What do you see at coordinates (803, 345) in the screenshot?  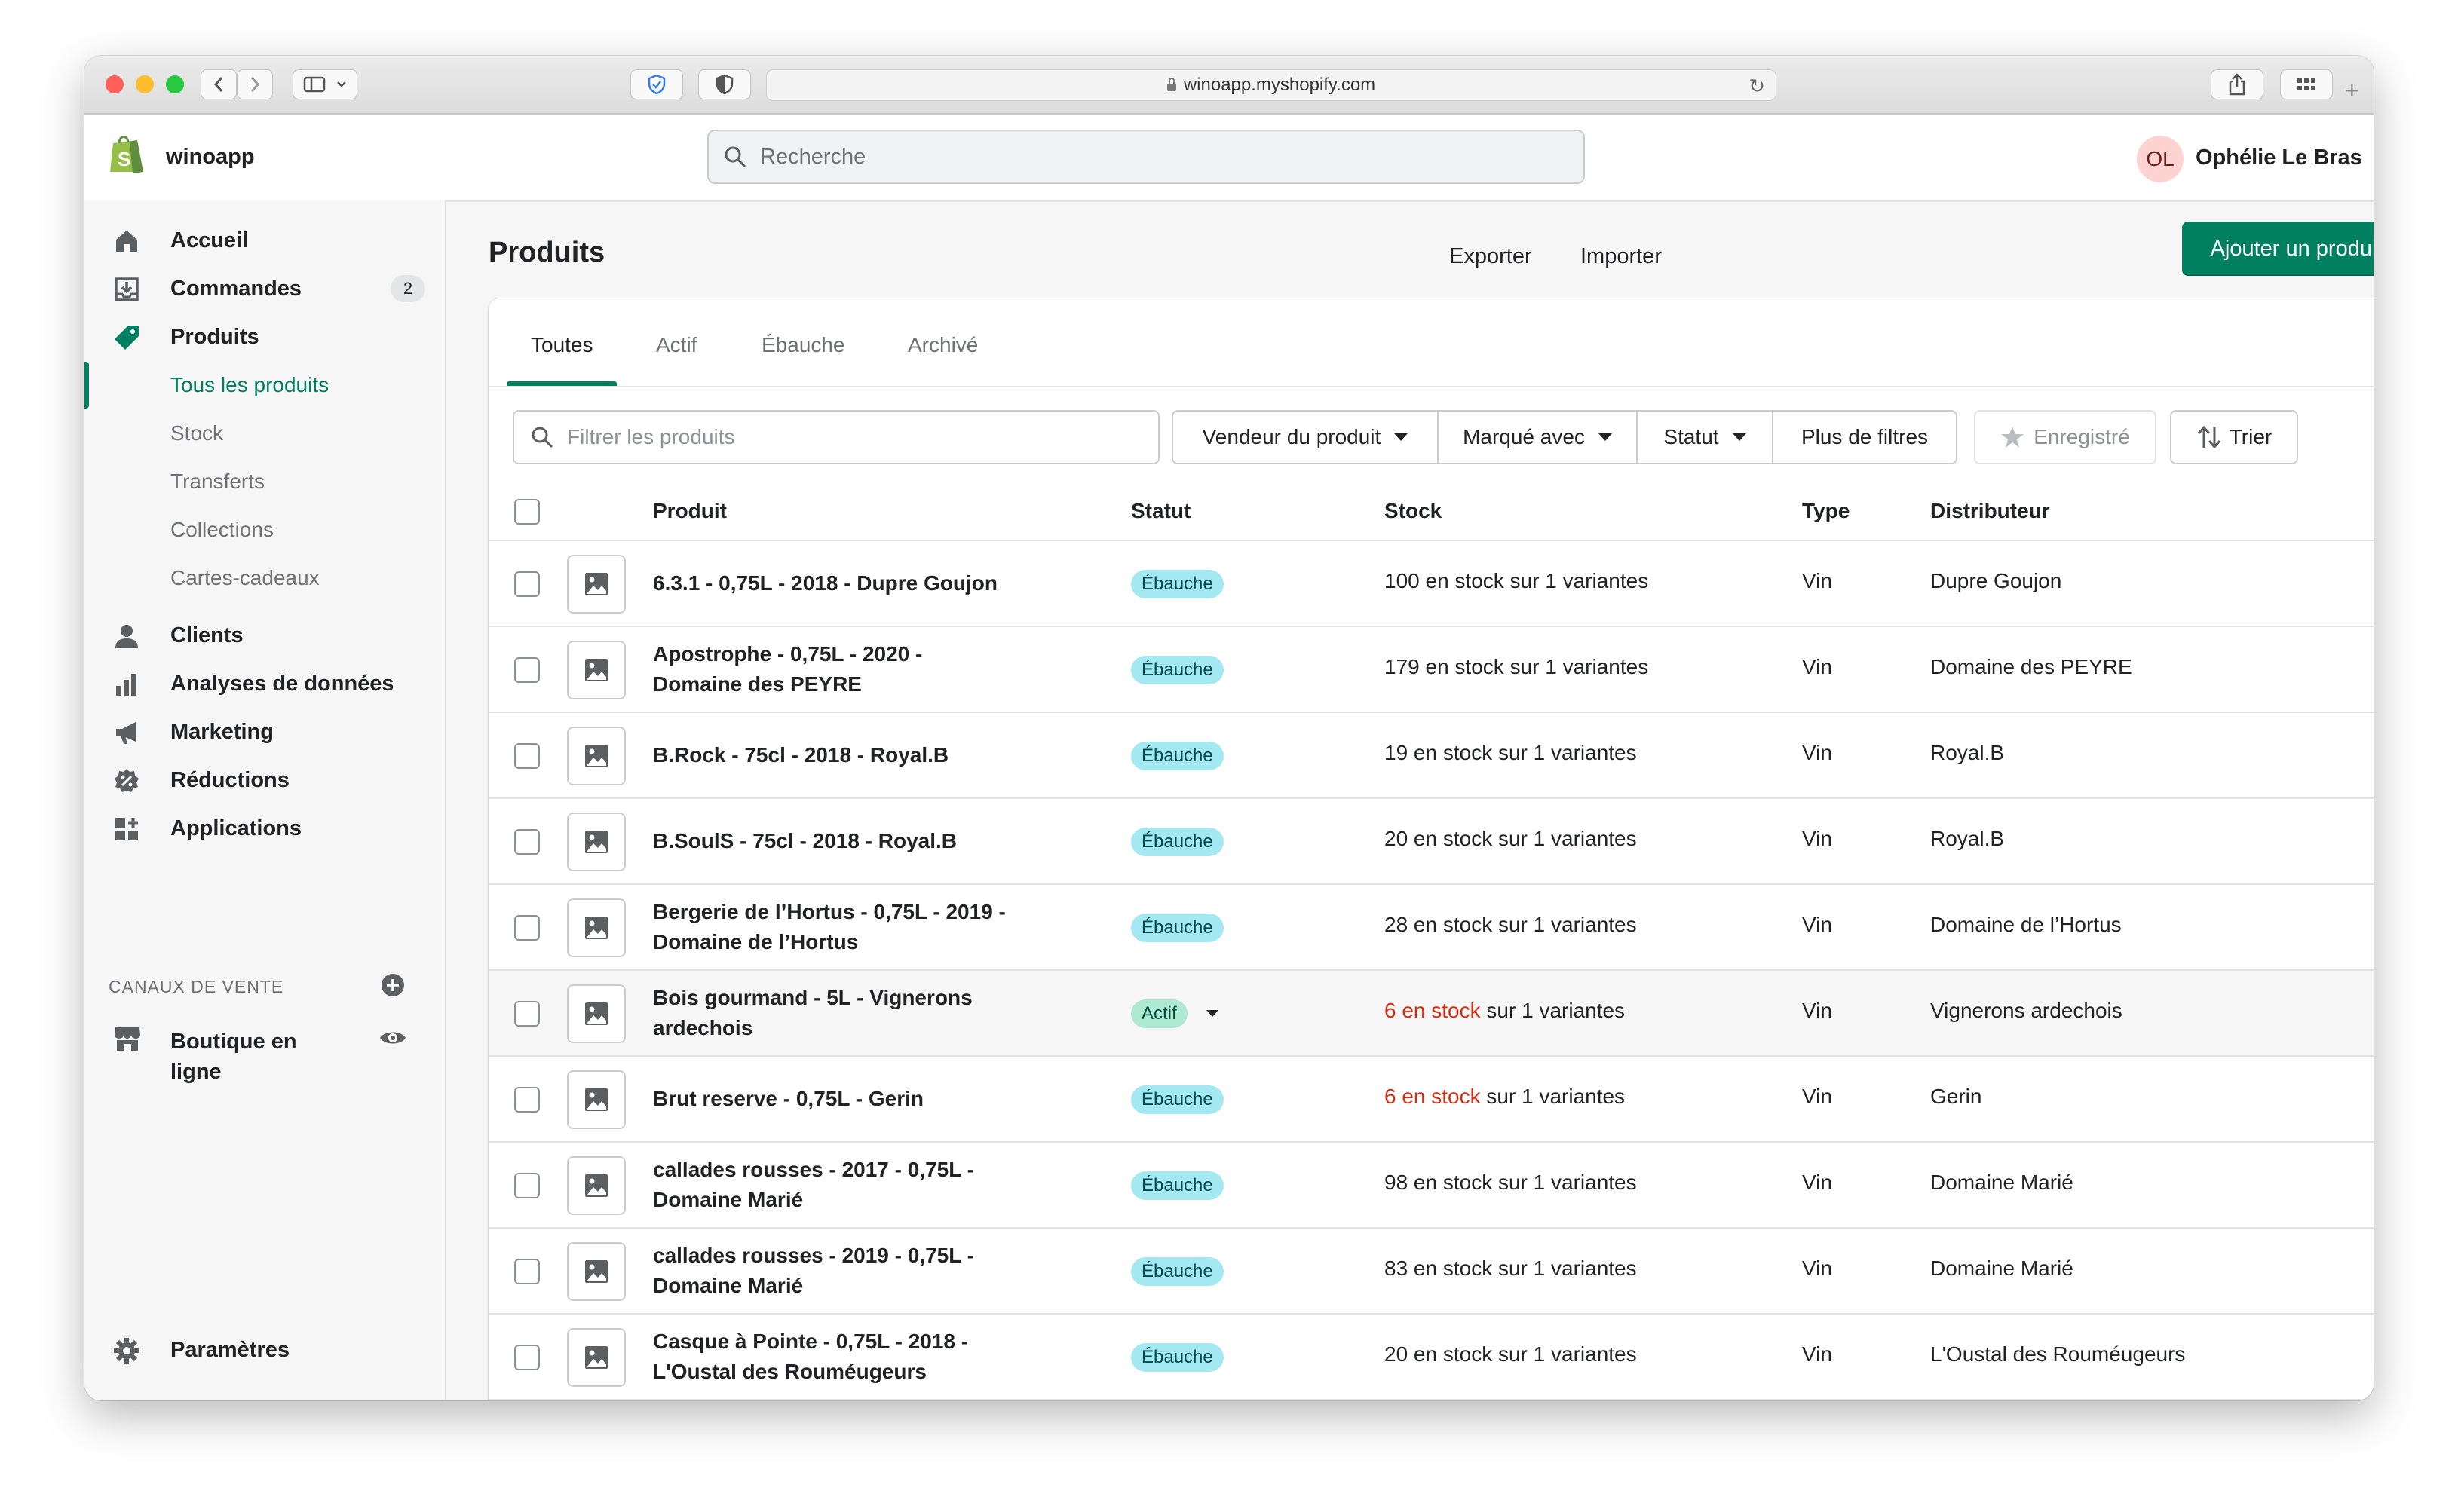 I see `tab-draft: Ébauche` at bounding box center [803, 345].